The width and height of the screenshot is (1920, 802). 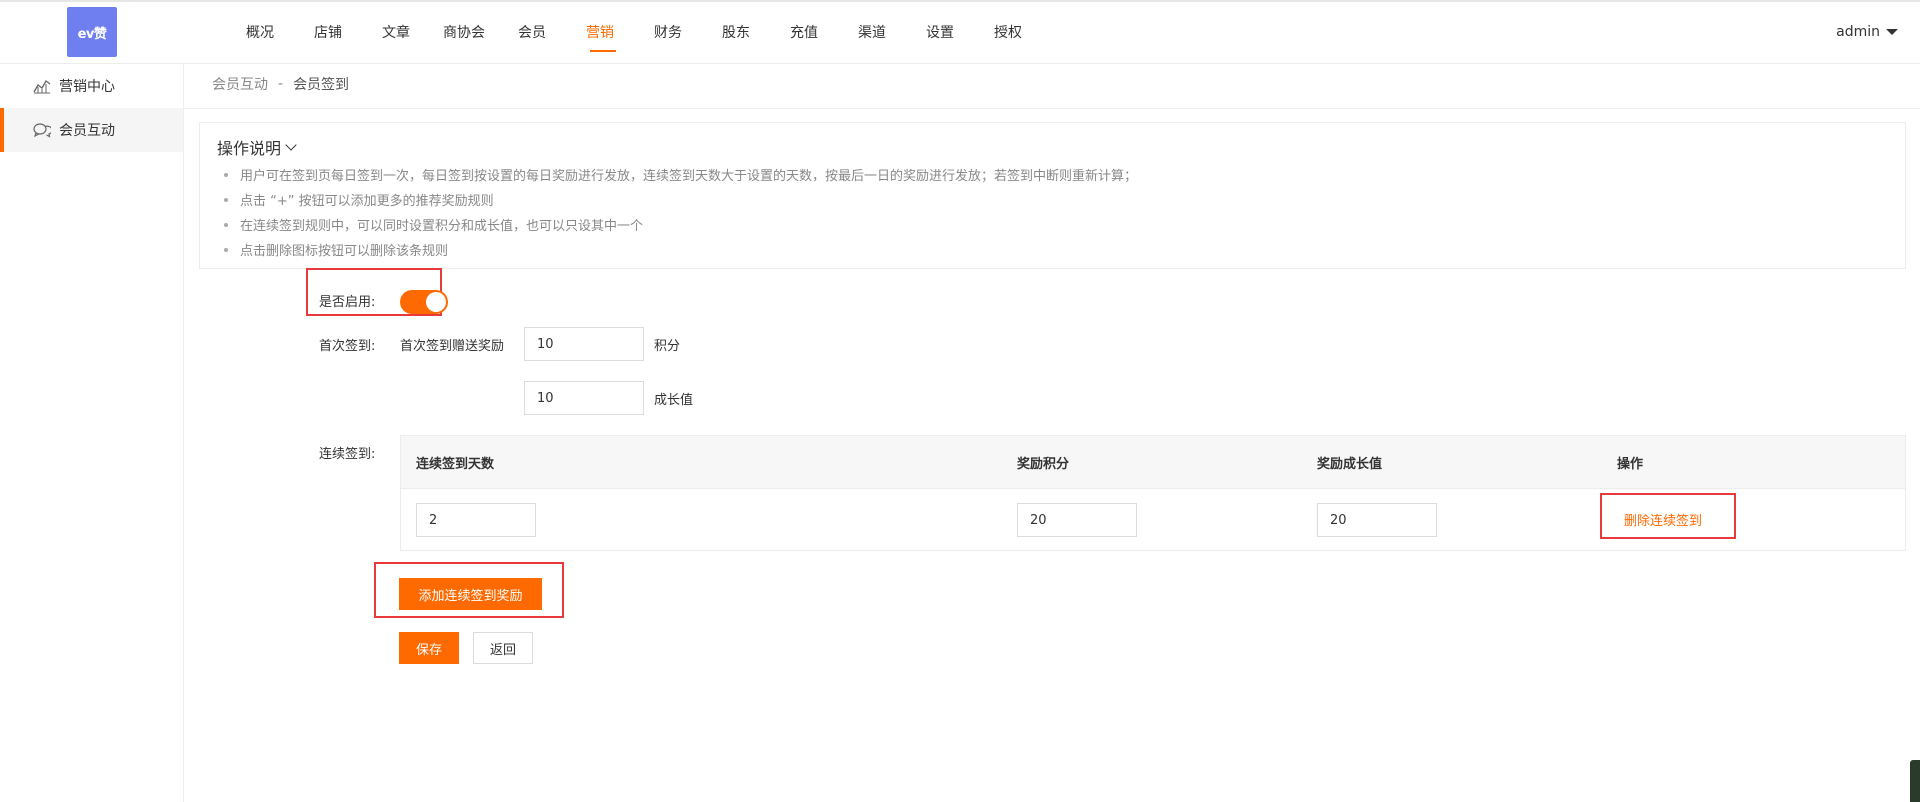 What do you see at coordinates (42, 86) in the screenshot?
I see `chart-icon` at bounding box center [42, 86].